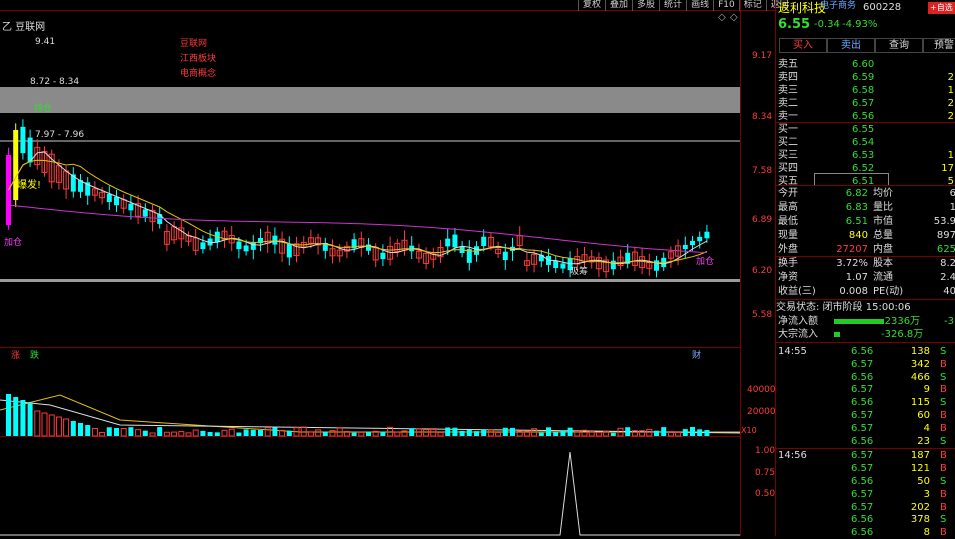  I want to click on price-axis-label: 8.34, so click(762, 117).